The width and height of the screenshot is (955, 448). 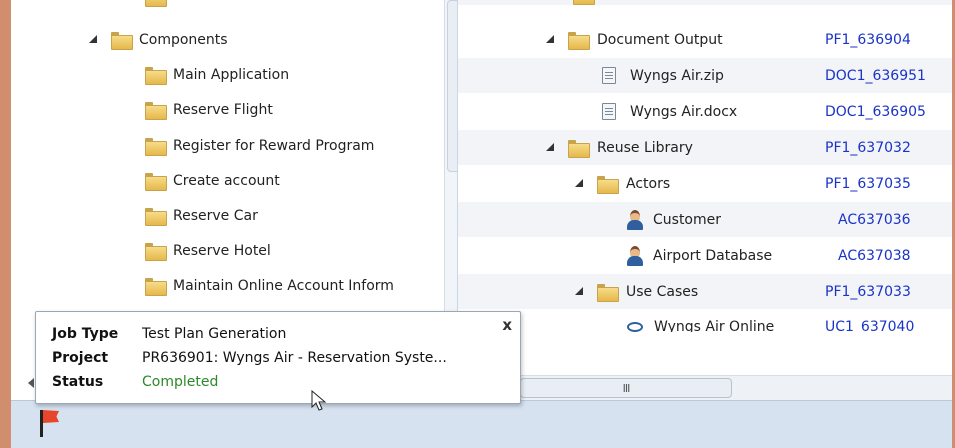 I want to click on row-name: Customer, so click(x=687, y=219).